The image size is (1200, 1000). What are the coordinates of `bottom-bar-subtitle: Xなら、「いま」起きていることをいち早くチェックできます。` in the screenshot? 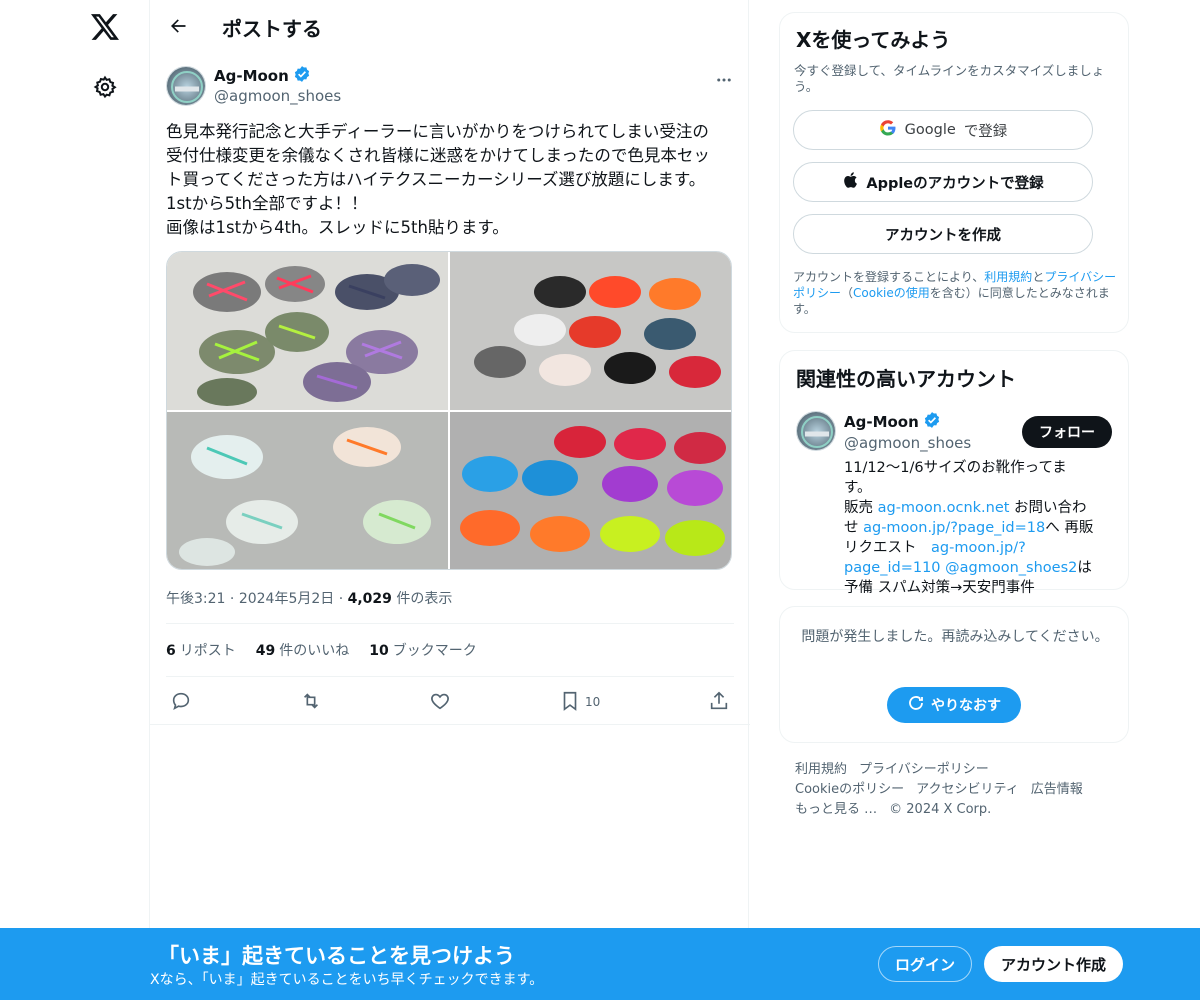 It's located at (347, 980).